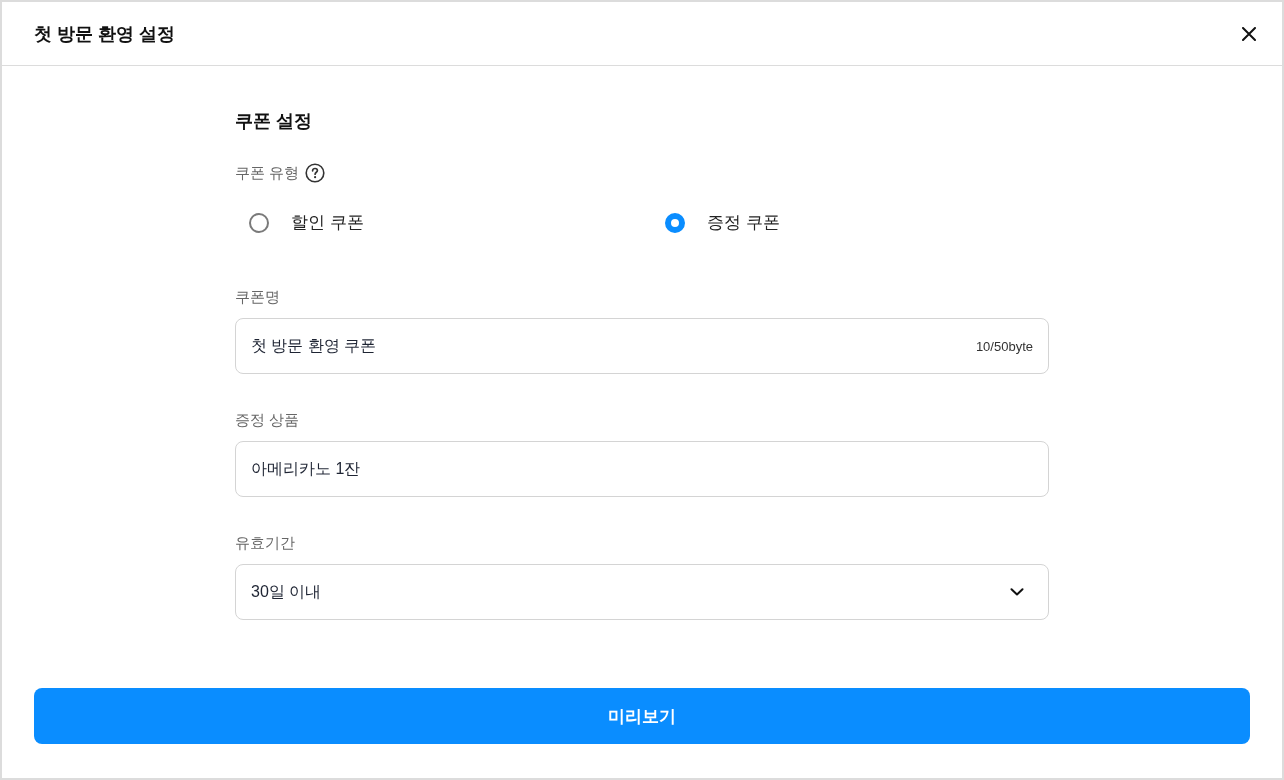 Image resolution: width=1284 pixels, height=780 pixels. I want to click on help-icon, so click(315, 173).